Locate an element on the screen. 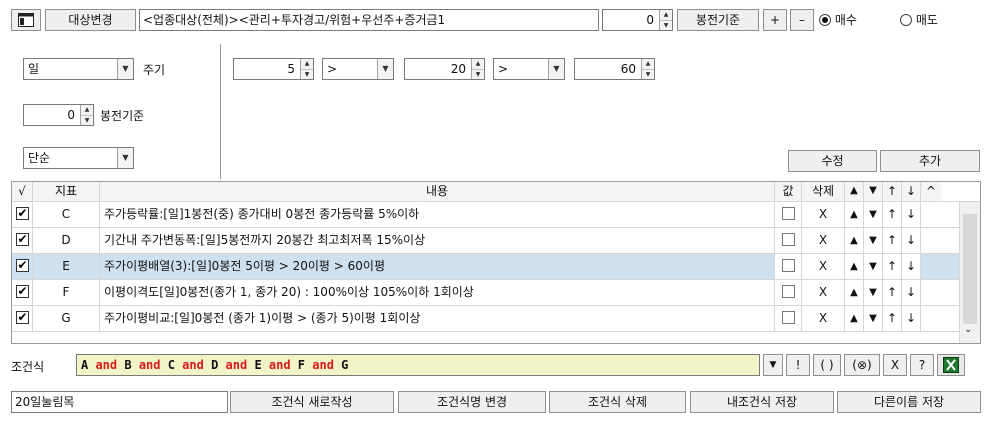  paren-button: ( ) is located at coordinates (827, 365).